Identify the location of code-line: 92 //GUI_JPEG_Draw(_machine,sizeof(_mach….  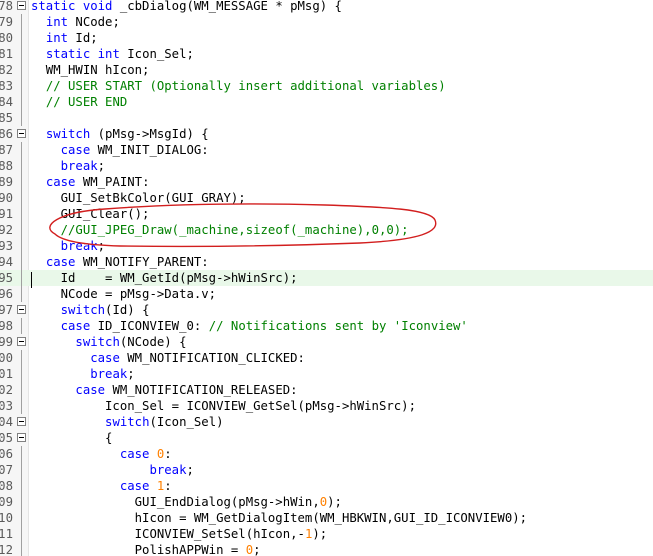
(326, 230).